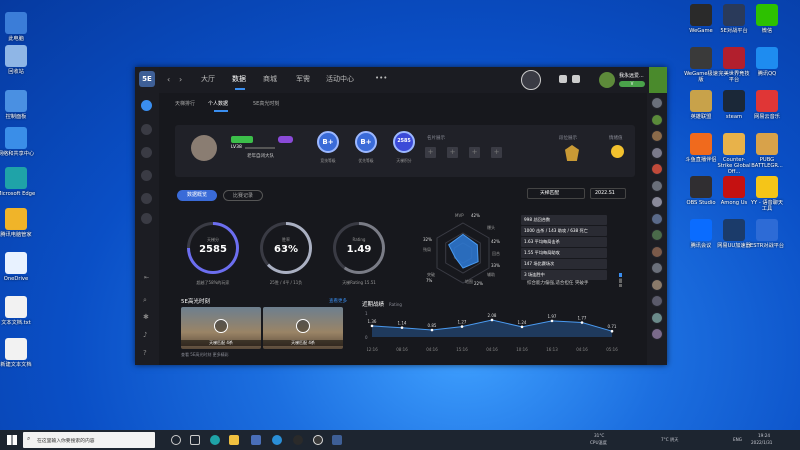 Image resolution: width=800 pixels, height=450 pixels. I want to click on mode-select: 天梯匹配, so click(556, 193).